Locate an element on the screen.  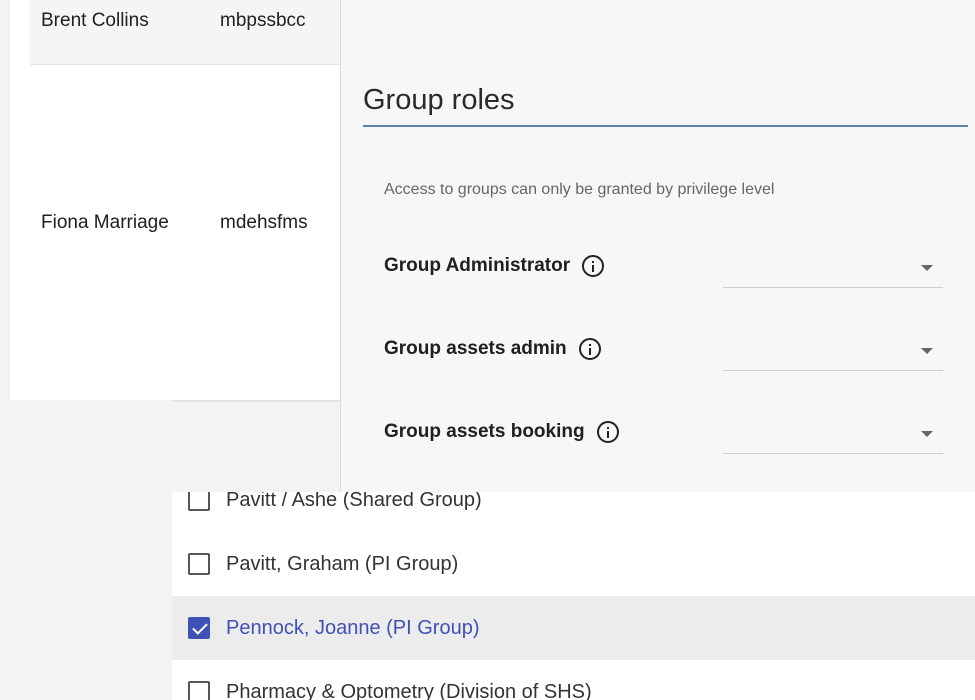
table-row: Brent Collins mbpssbcc is located at coordinates (185, 32).